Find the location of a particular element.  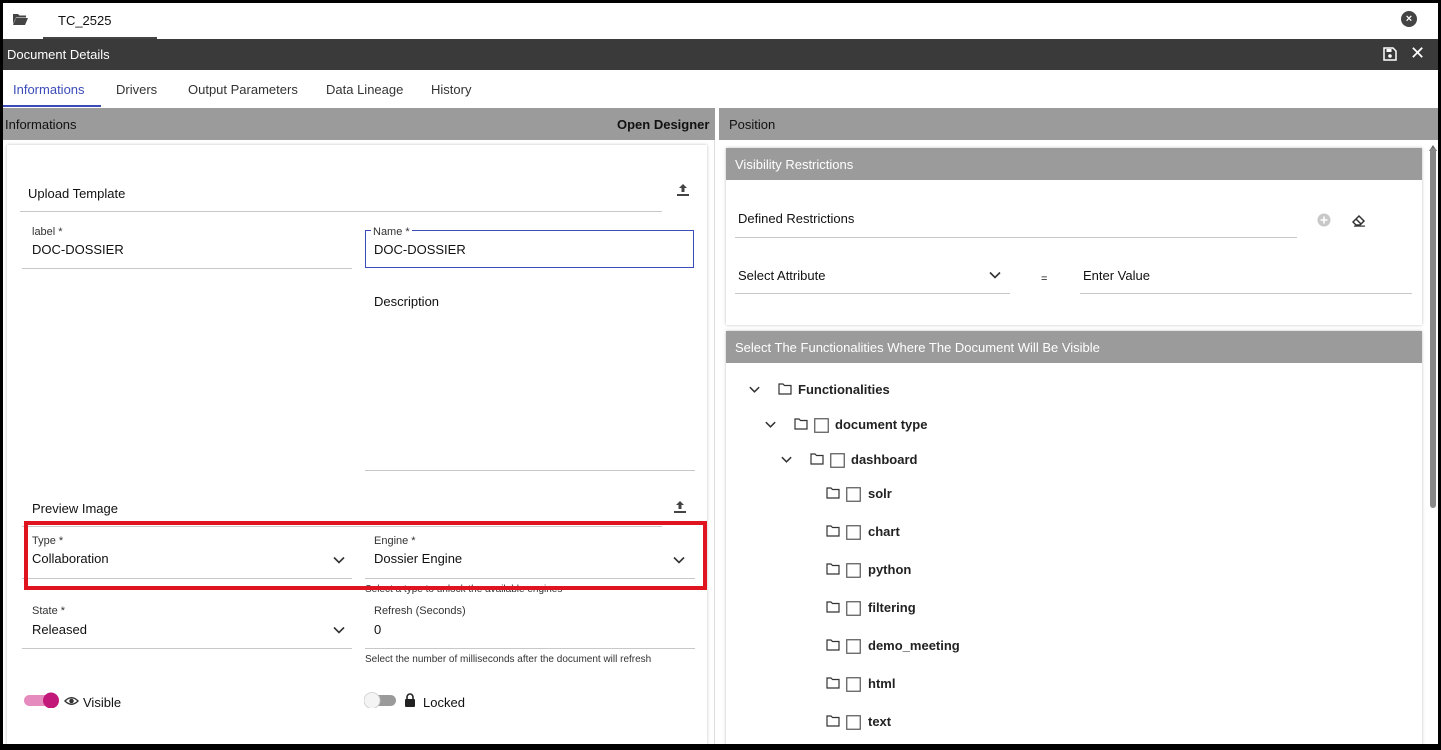

tab-history: History is located at coordinates (451, 89).